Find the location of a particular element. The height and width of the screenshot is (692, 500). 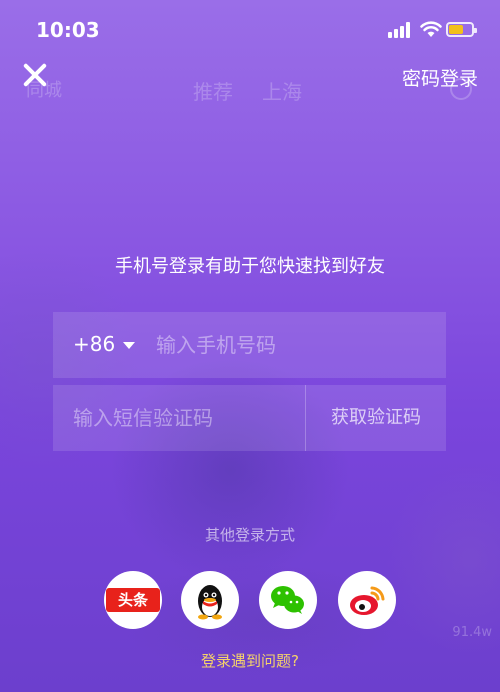

wifi-icon is located at coordinates (431, 29).